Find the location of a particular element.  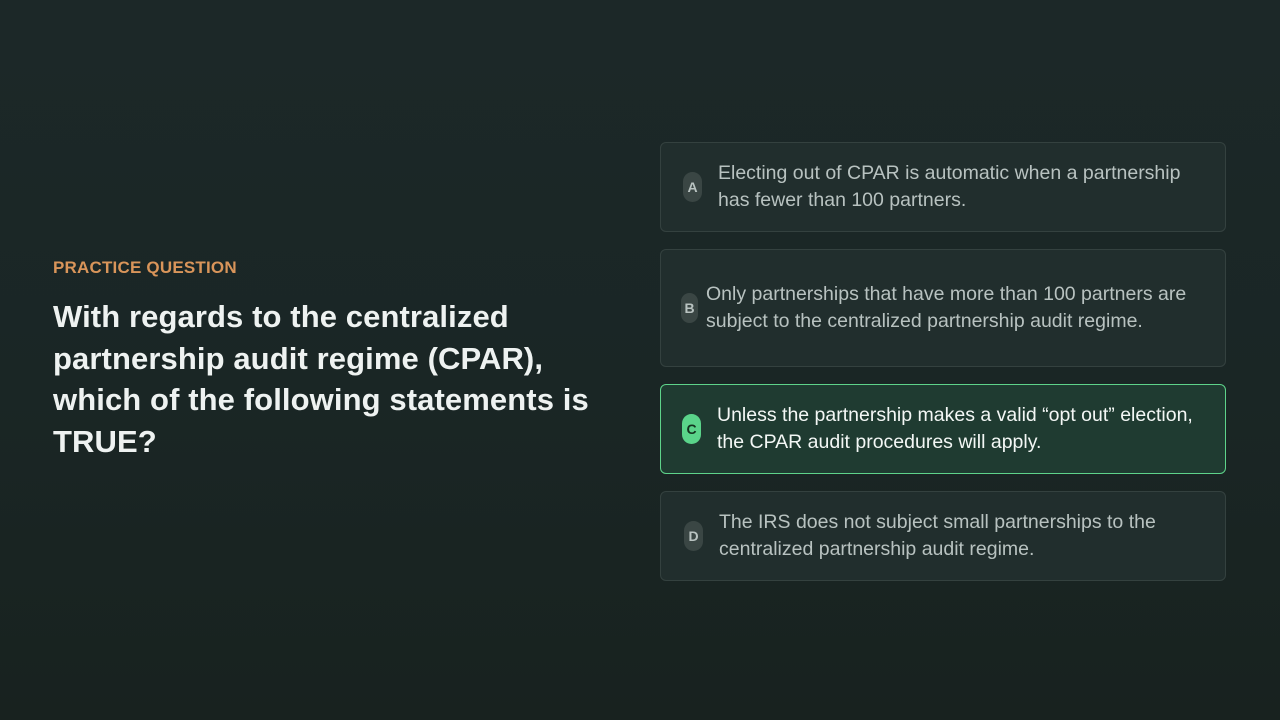

option-letter-badge: D is located at coordinates (693, 536).